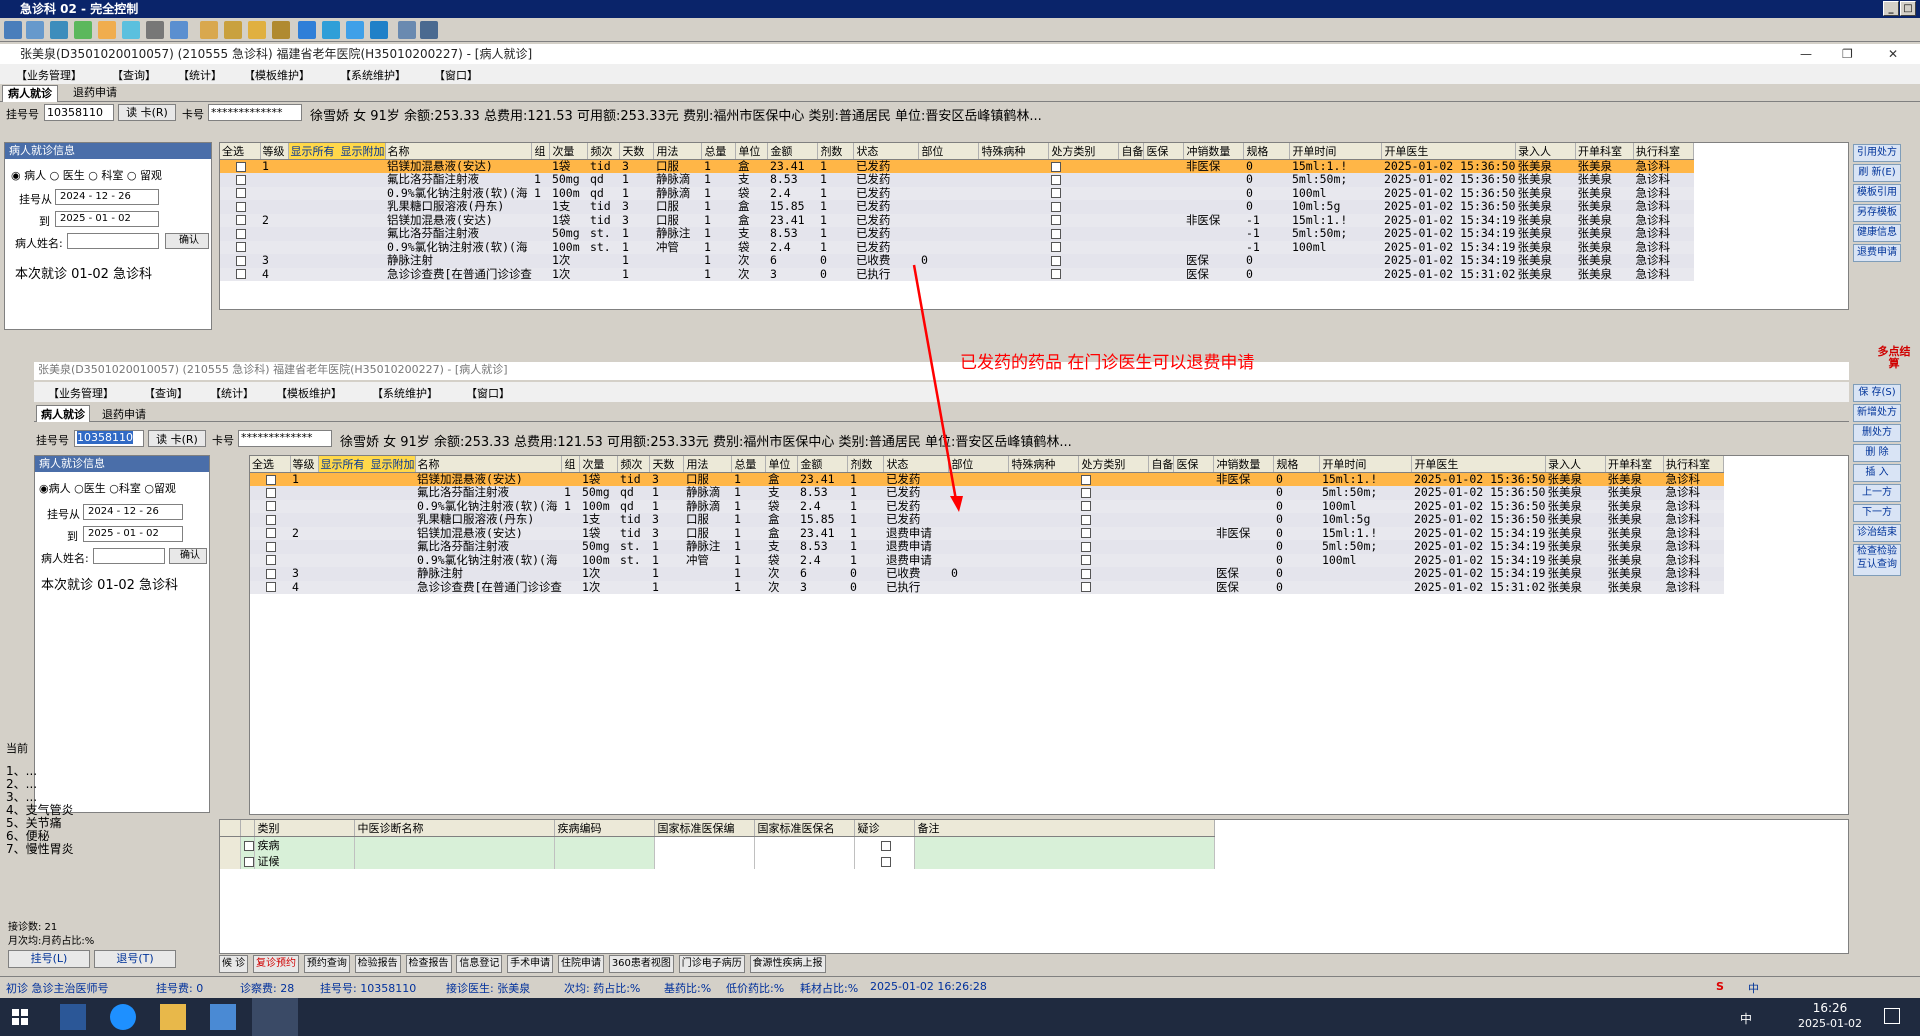 The height and width of the screenshot is (1036, 1920). Describe the element at coordinates (113, 241) in the screenshot. I see `patient-name-field` at that location.